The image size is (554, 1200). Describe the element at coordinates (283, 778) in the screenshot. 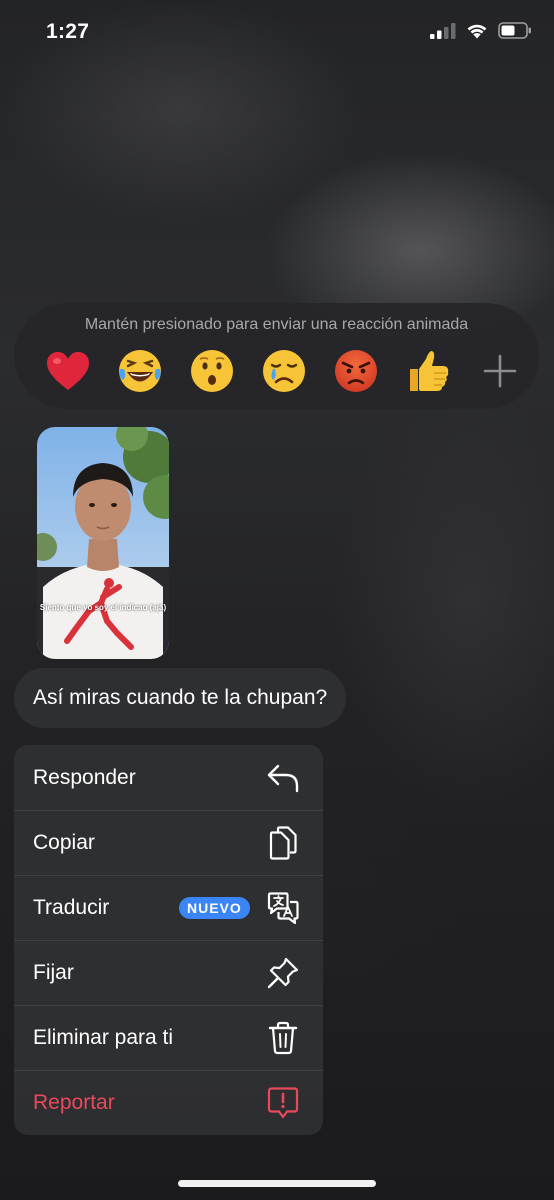

I see `reply-icon` at that location.